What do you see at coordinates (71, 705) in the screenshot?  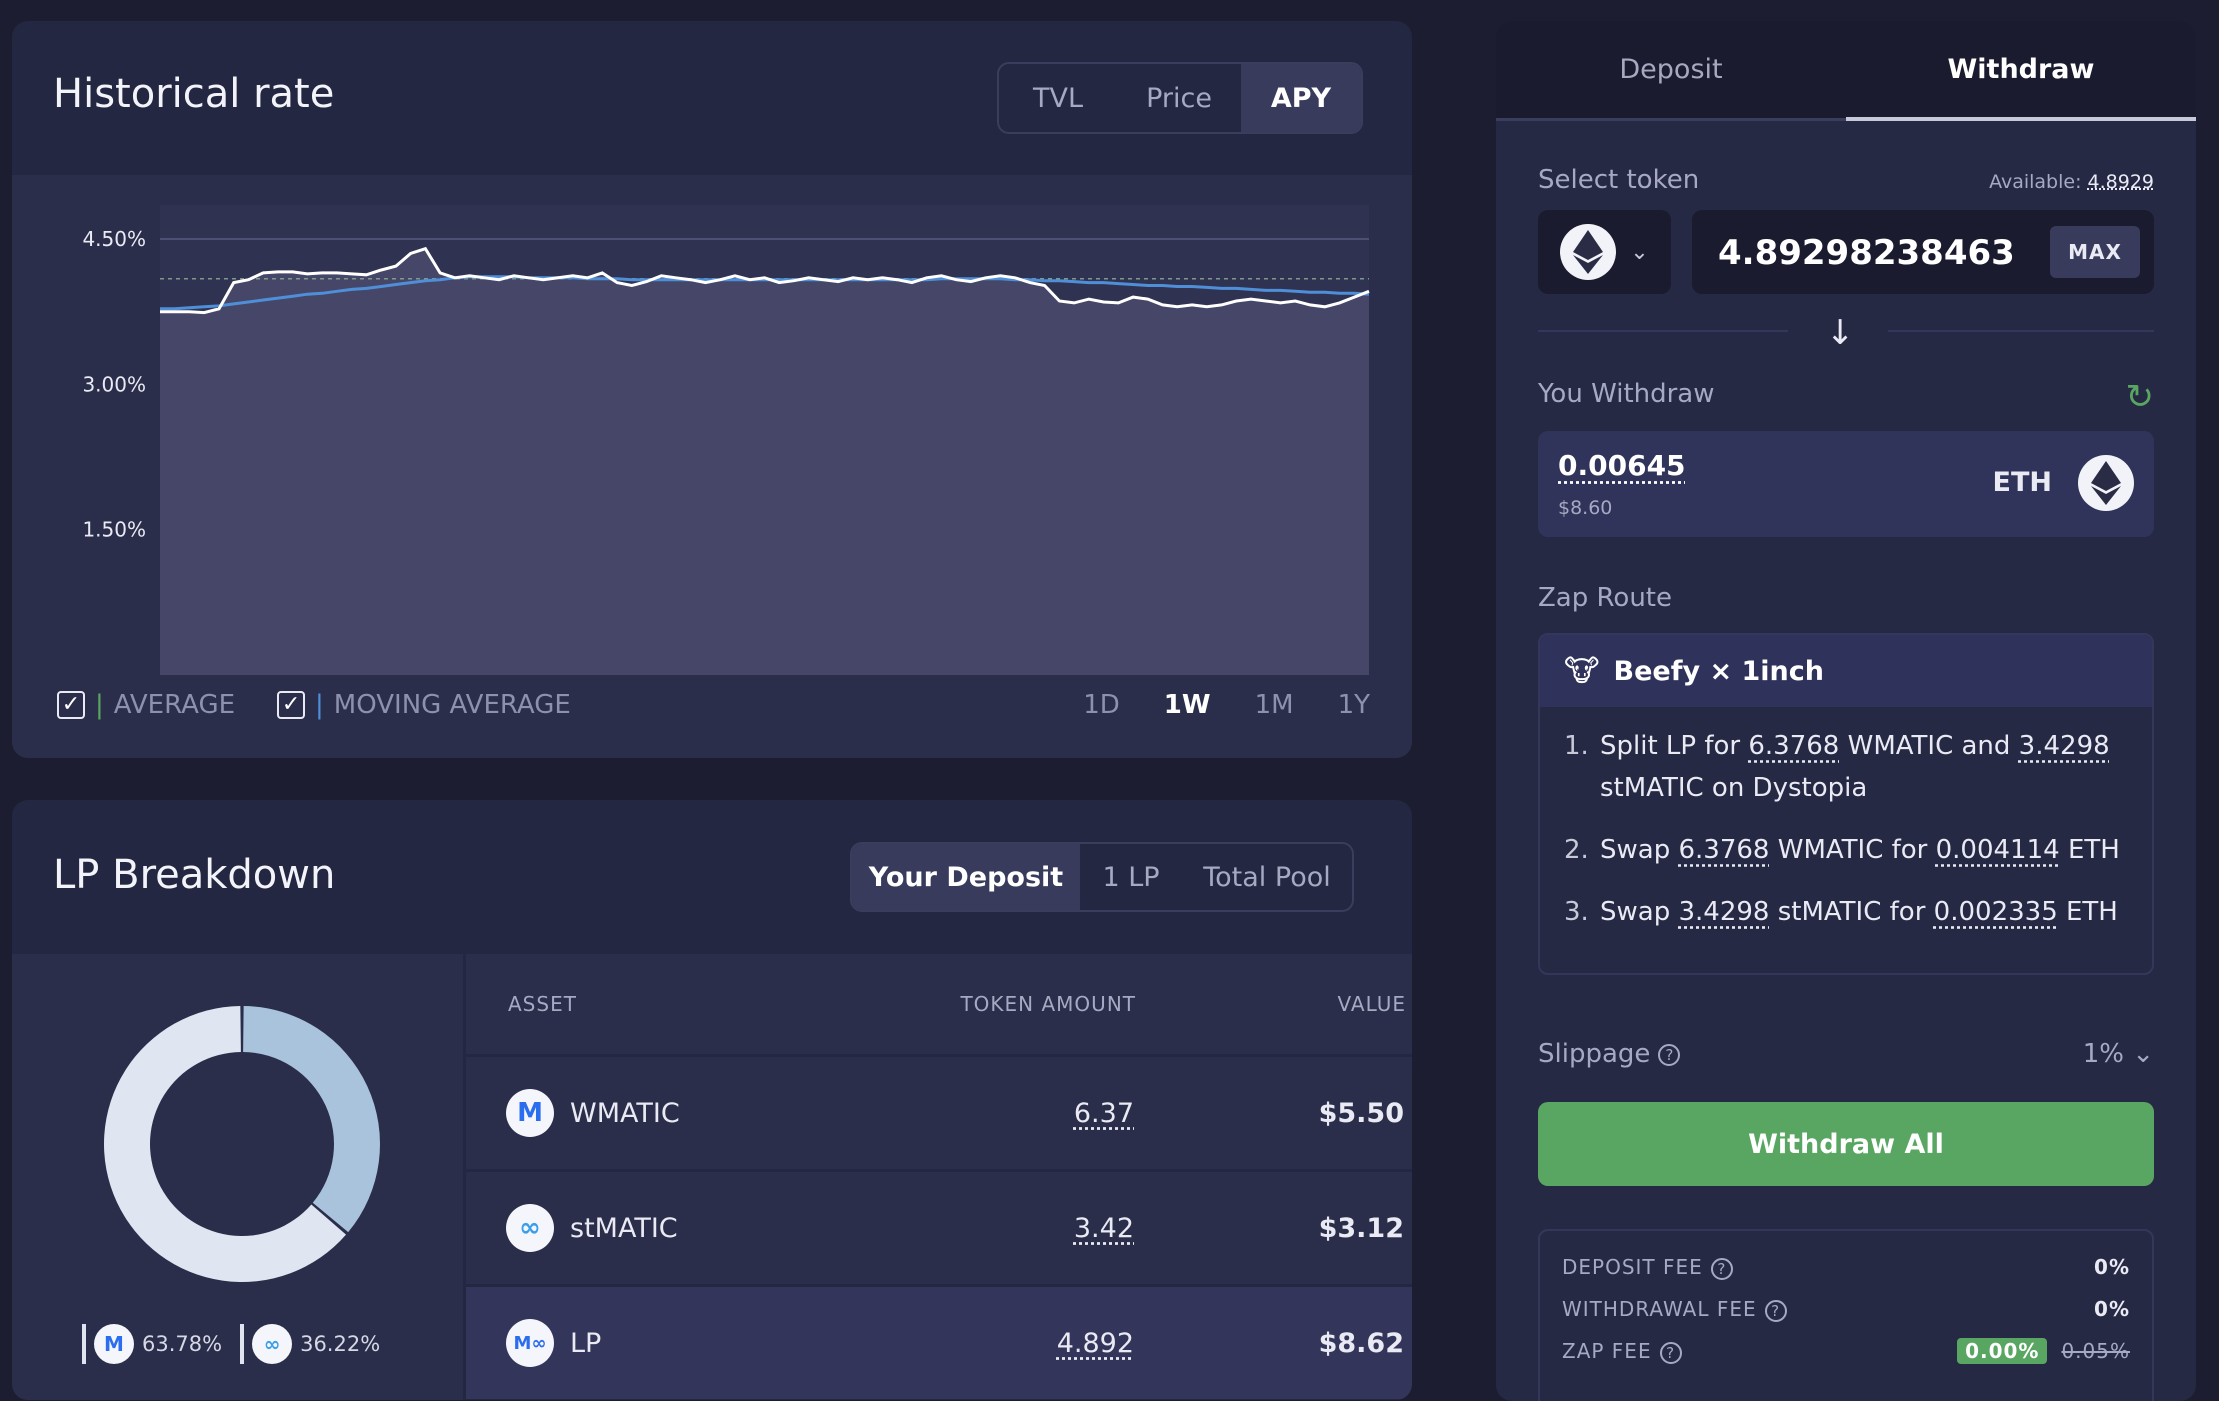 I see `average-checkbox: ✓` at bounding box center [71, 705].